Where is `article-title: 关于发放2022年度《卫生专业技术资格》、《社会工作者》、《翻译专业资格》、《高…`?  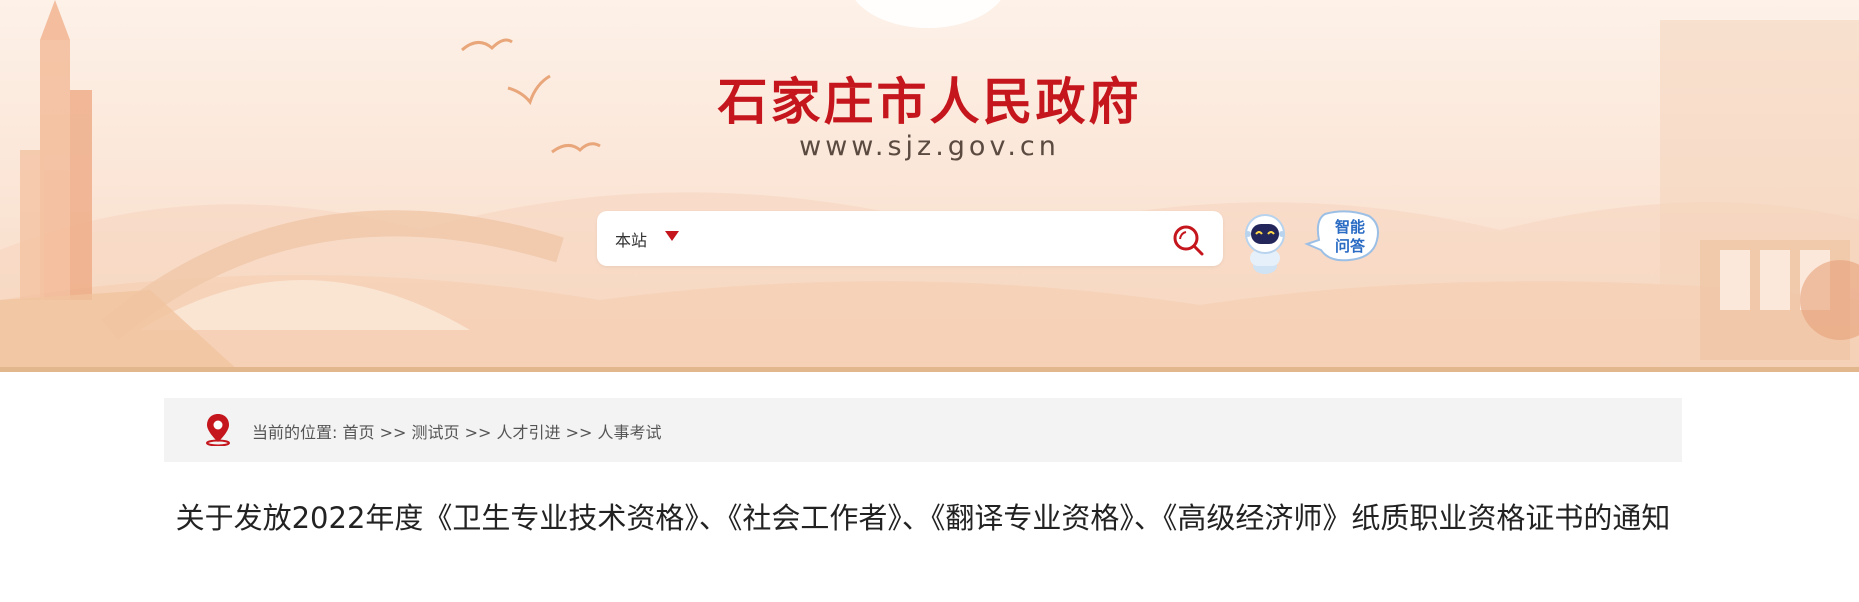 article-title: 关于发放2022年度《卫生专业技术资格》、《社会工作者》、《翻译专业资格》、《高… is located at coordinates (923, 518).